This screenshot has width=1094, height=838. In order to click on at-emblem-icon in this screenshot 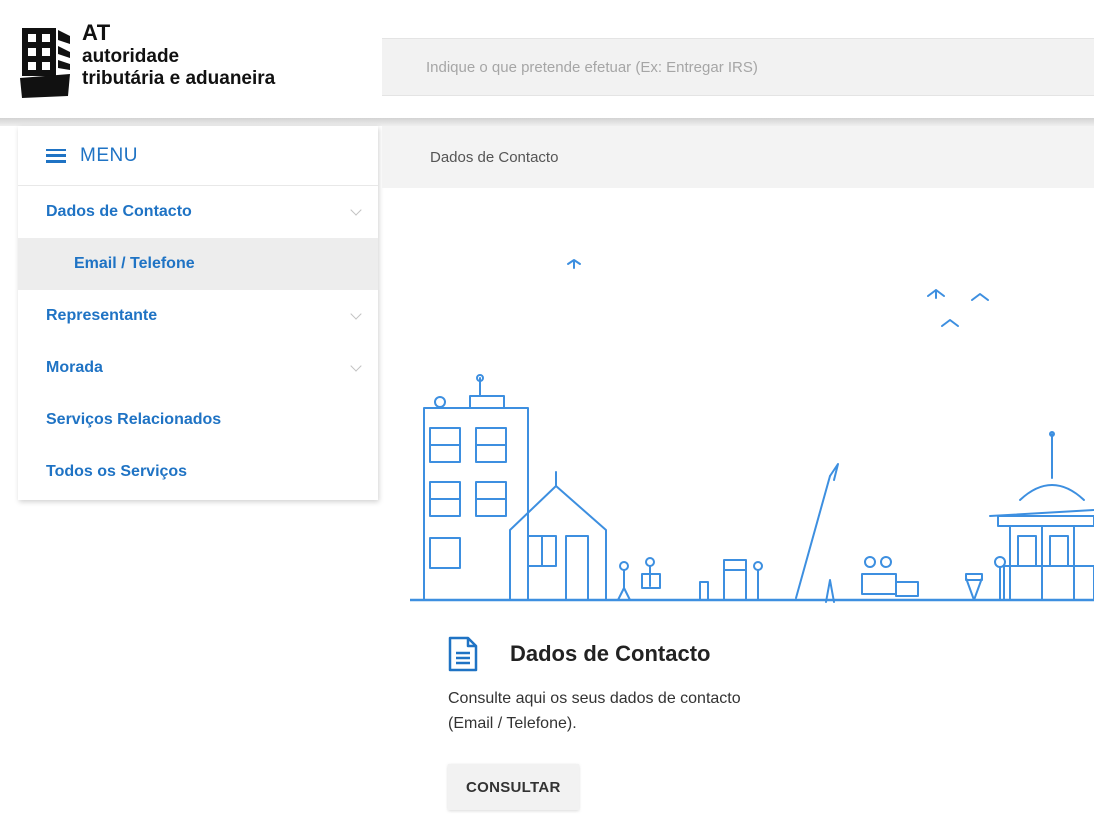, I will do `click(45, 63)`.